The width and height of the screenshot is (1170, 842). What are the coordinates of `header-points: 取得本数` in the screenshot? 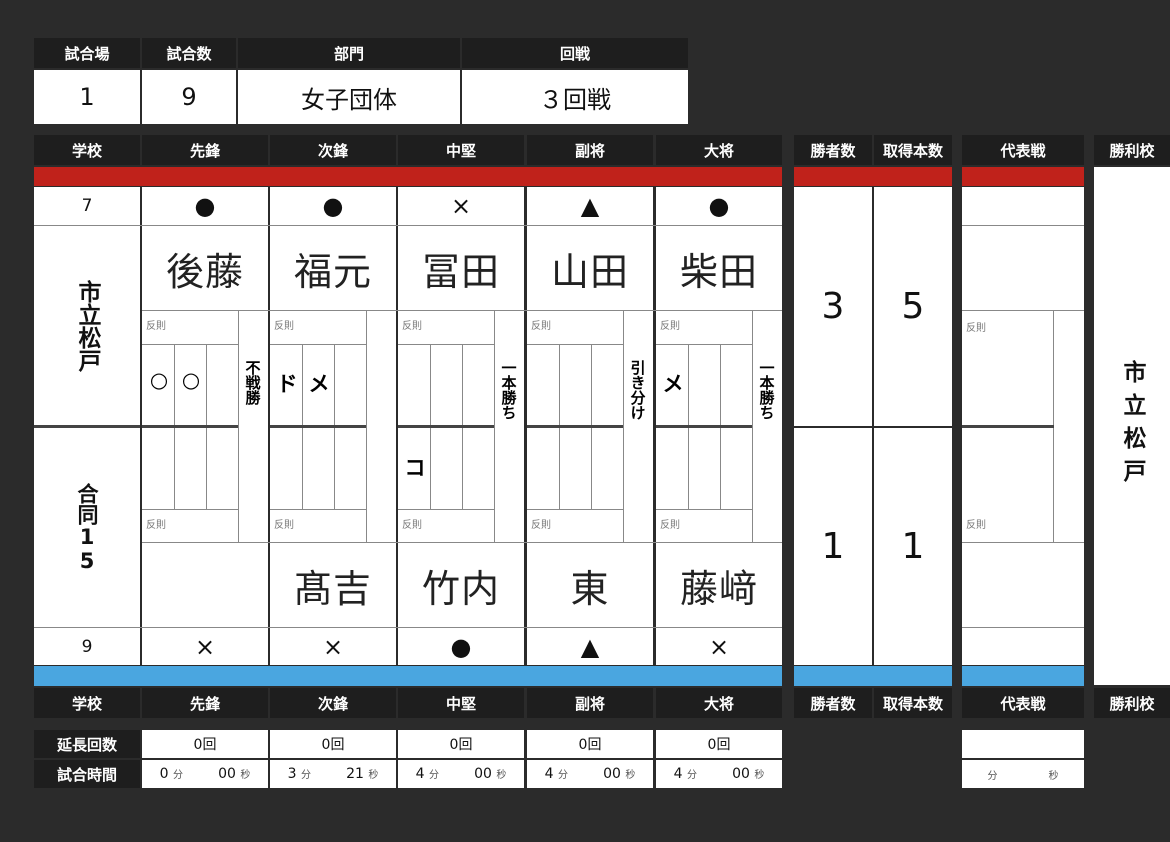 It's located at (913, 150).